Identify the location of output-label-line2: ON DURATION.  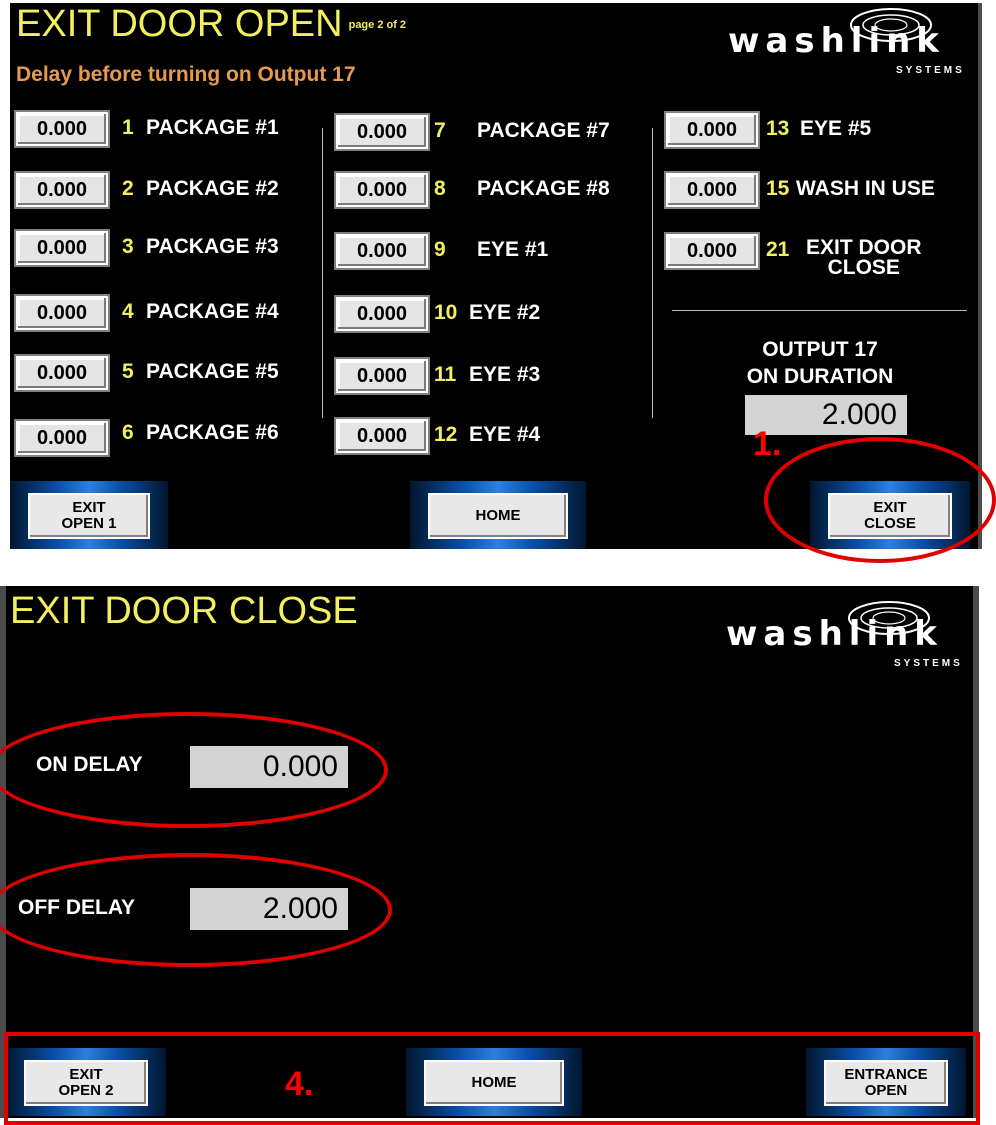
(820, 376).